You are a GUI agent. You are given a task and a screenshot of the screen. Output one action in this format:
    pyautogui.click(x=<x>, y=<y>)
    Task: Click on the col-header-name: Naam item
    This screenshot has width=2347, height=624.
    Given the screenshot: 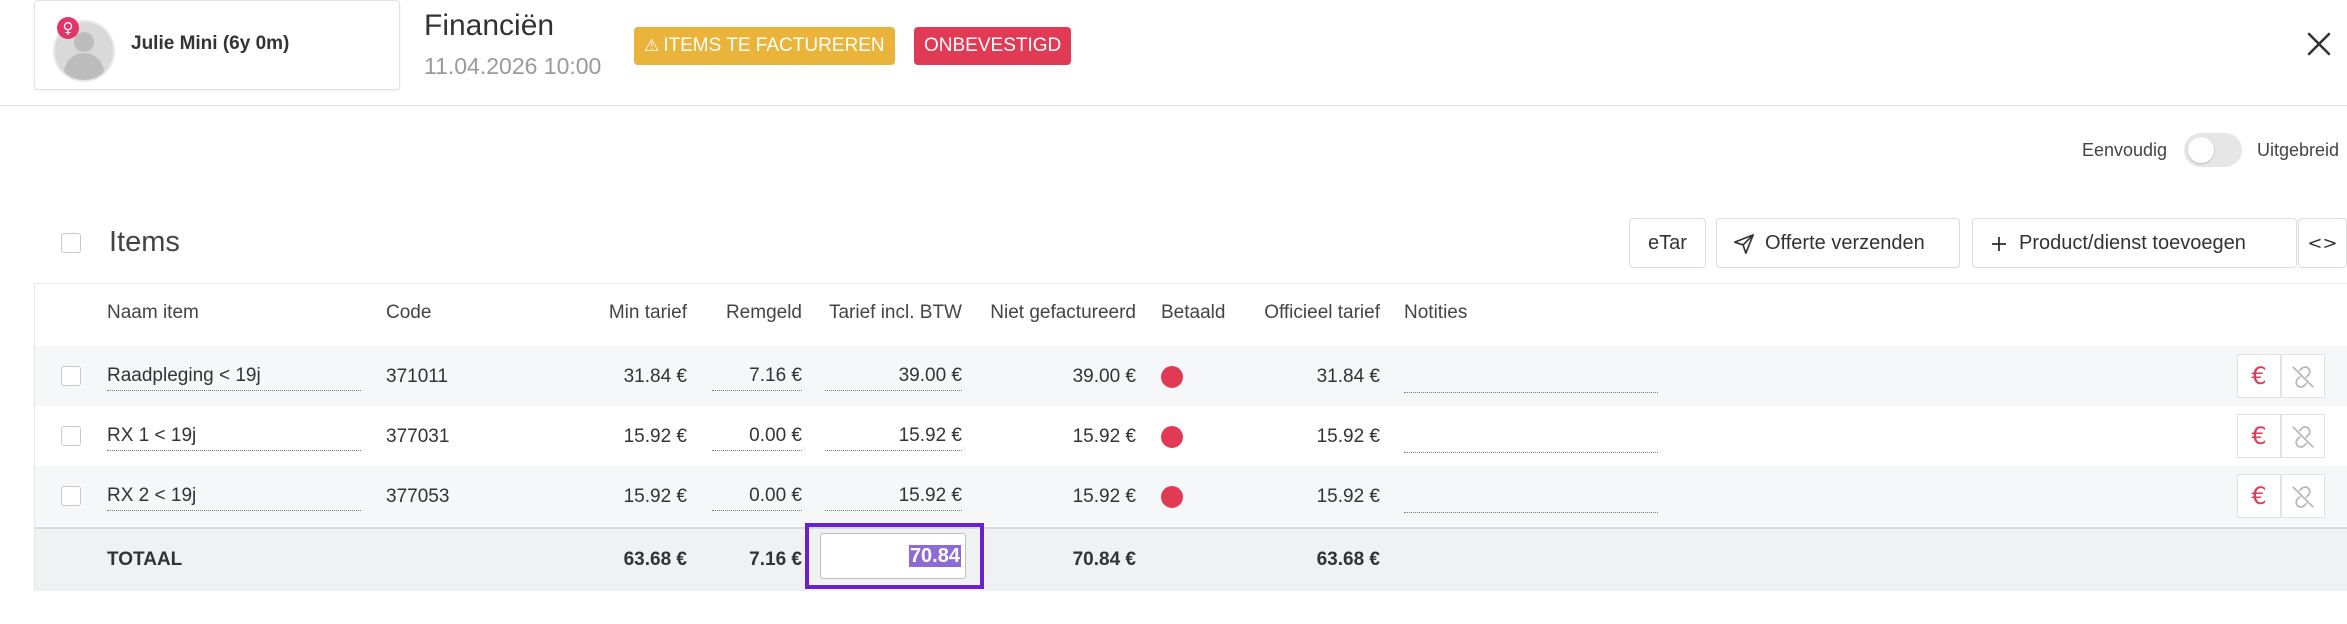 What is the action you would take?
    pyautogui.click(x=153, y=312)
    